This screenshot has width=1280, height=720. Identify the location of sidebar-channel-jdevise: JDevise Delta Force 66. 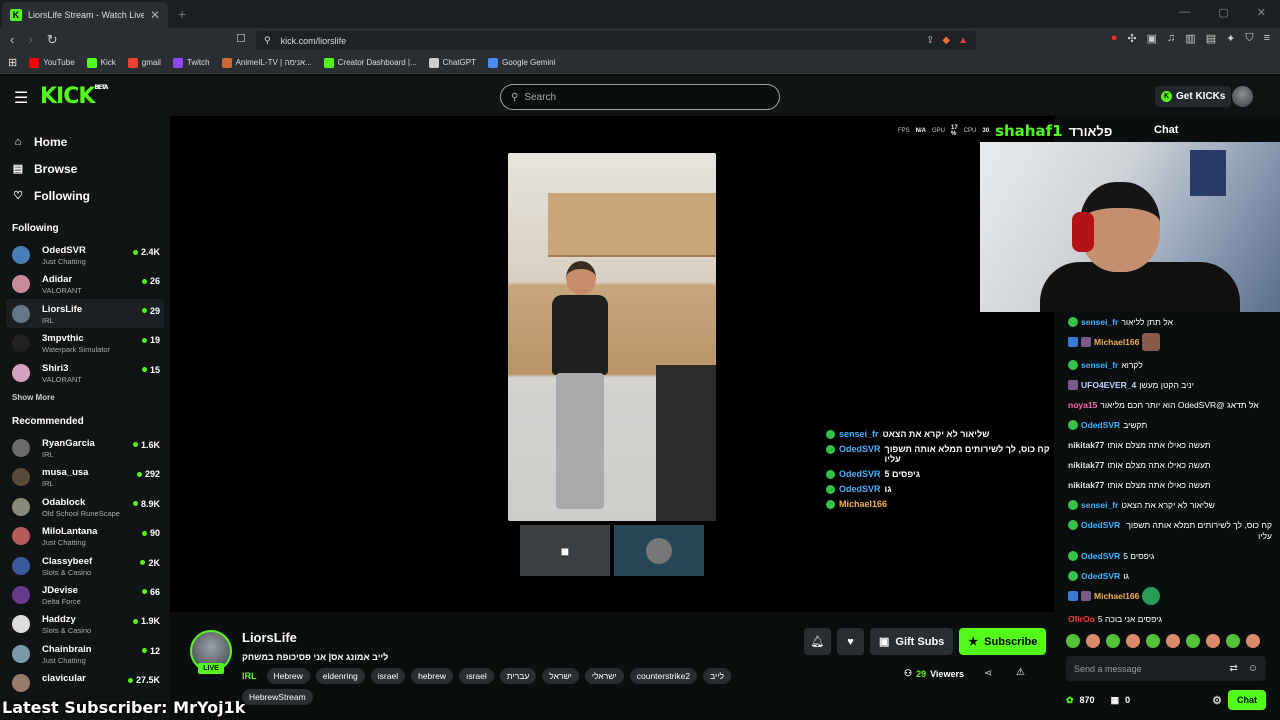
(85, 594).